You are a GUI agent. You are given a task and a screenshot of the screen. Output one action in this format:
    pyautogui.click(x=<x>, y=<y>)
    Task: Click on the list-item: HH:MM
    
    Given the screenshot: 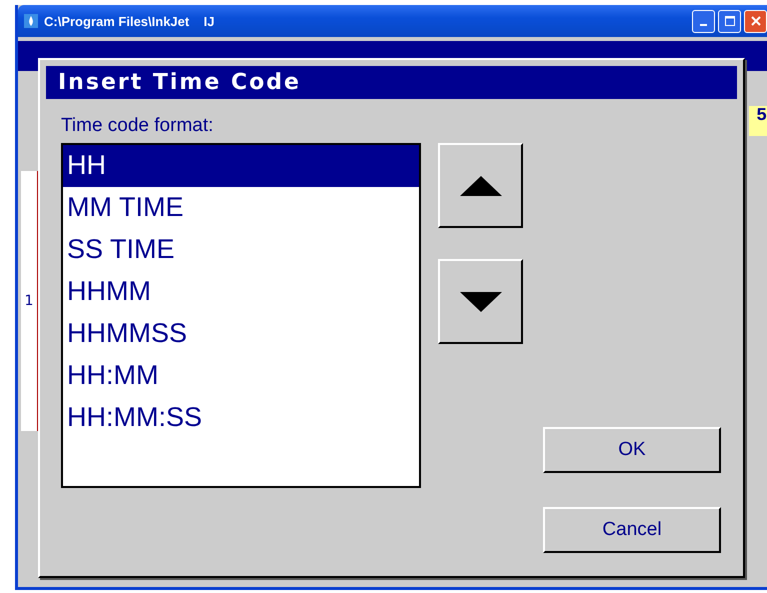 What is the action you would take?
    pyautogui.click(x=241, y=376)
    